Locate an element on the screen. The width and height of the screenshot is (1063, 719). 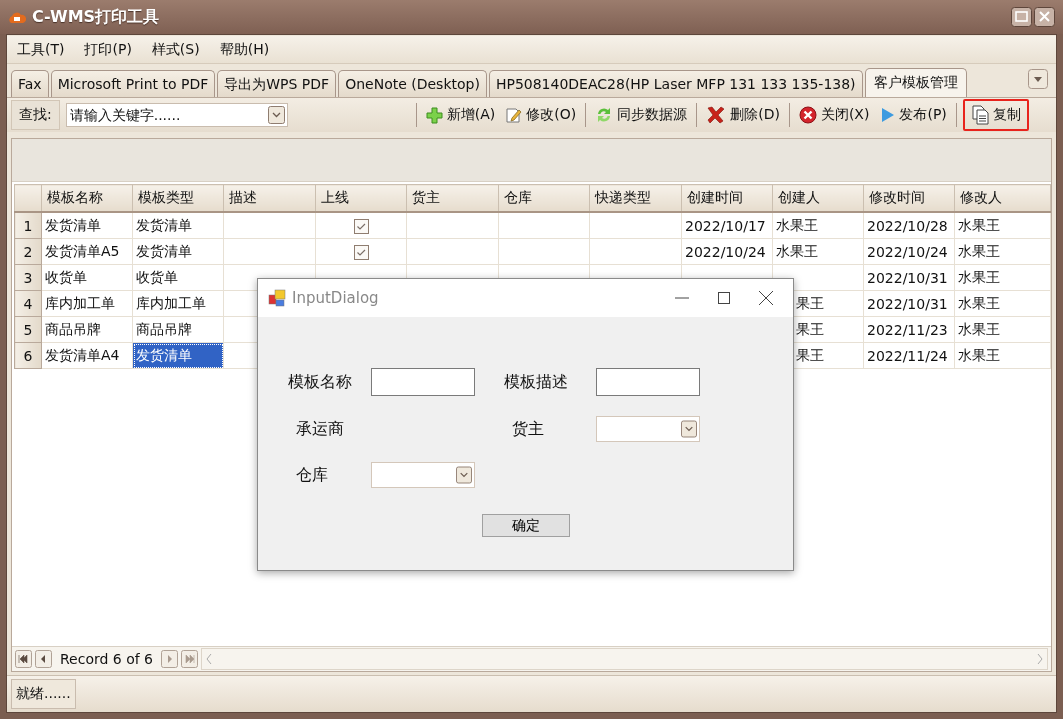
toolbar-button: 发布(P) is located at coordinates (913, 115).